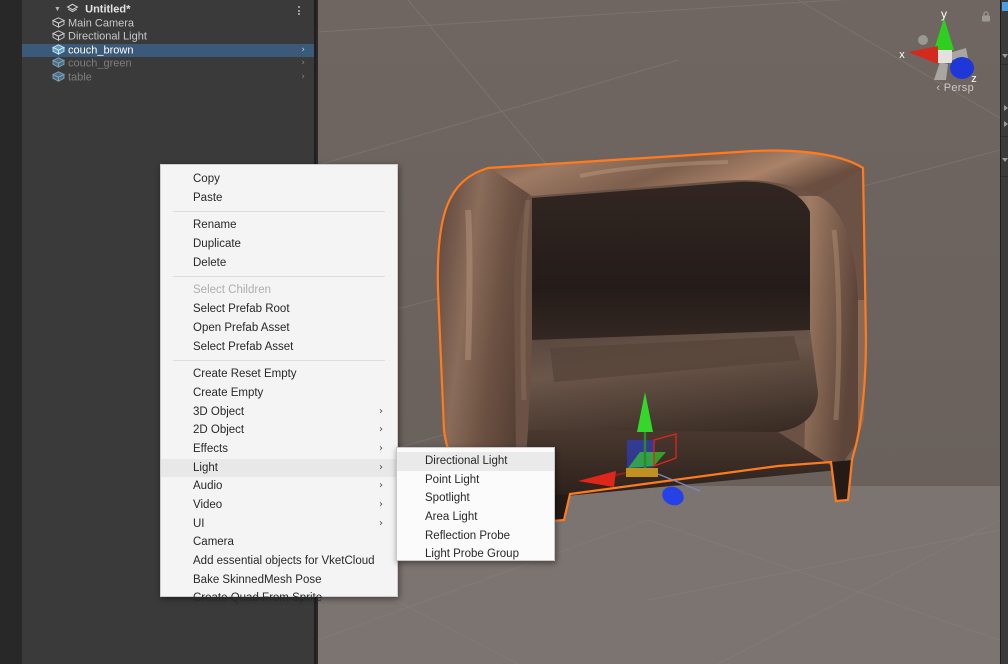  I want to click on menu-item-camera: Camera, so click(279, 542).